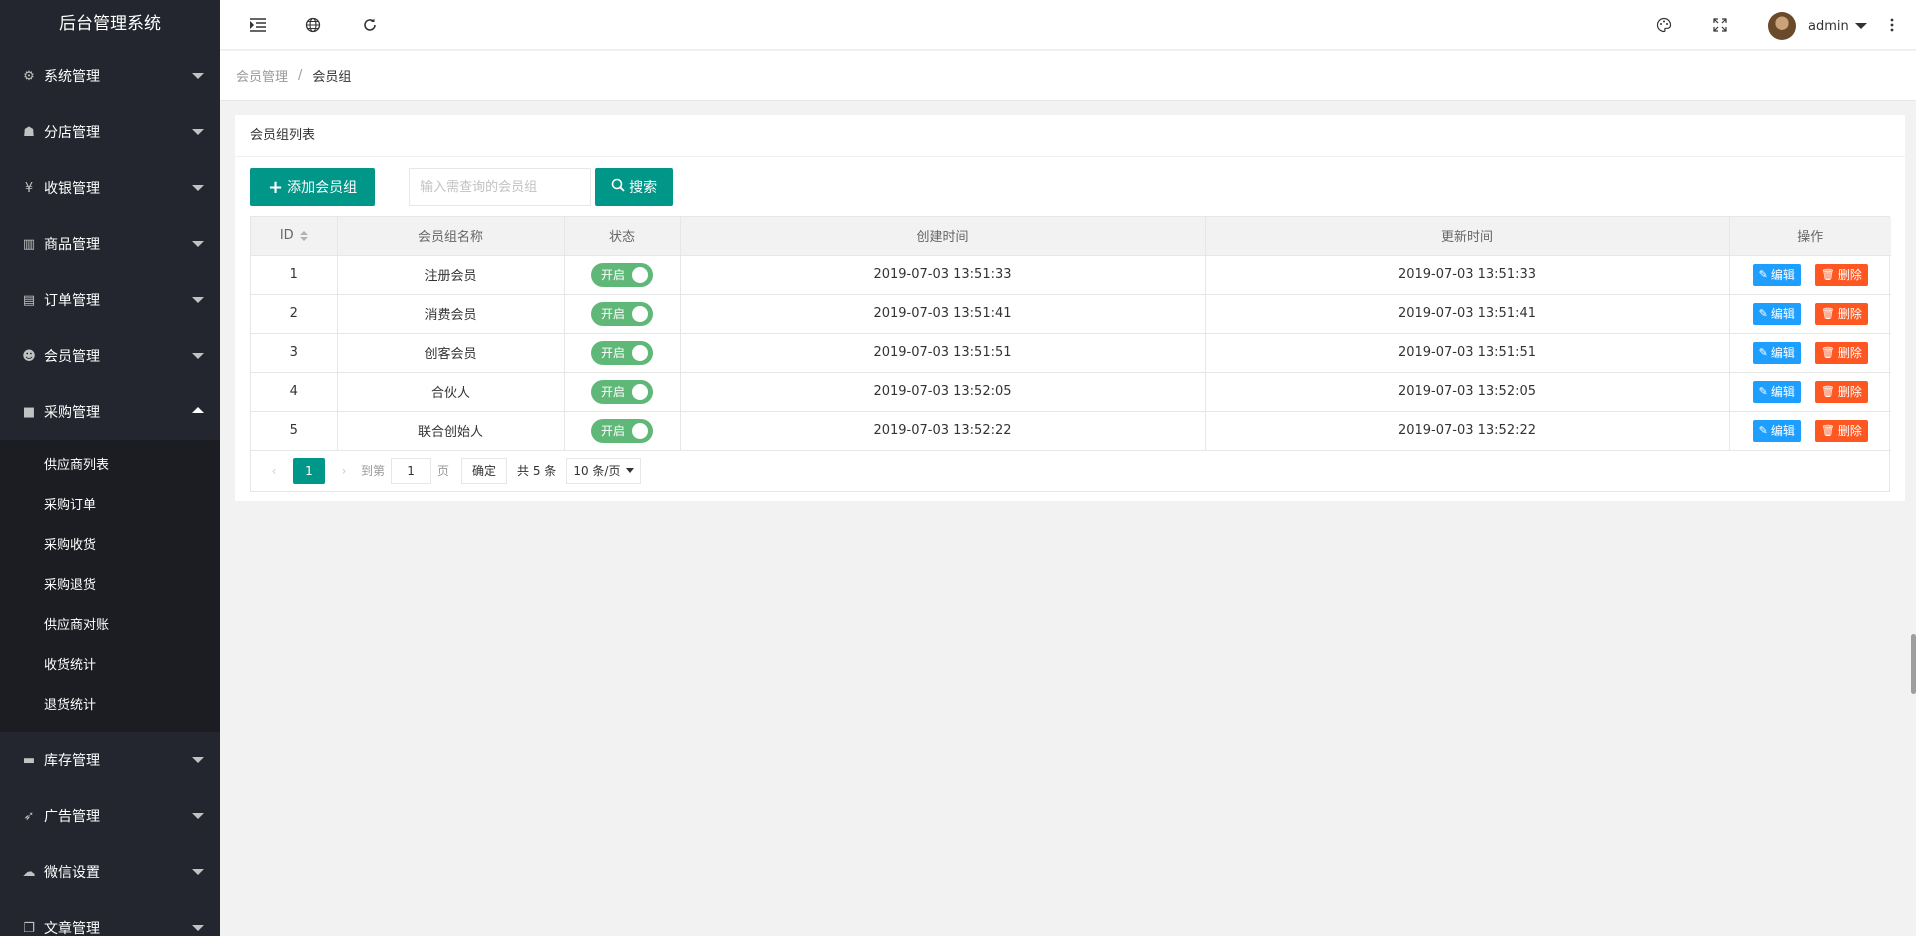 Image resolution: width=1916 pixels, height=936 pixels. I want to click on refresh-icon, so click(370, 25).